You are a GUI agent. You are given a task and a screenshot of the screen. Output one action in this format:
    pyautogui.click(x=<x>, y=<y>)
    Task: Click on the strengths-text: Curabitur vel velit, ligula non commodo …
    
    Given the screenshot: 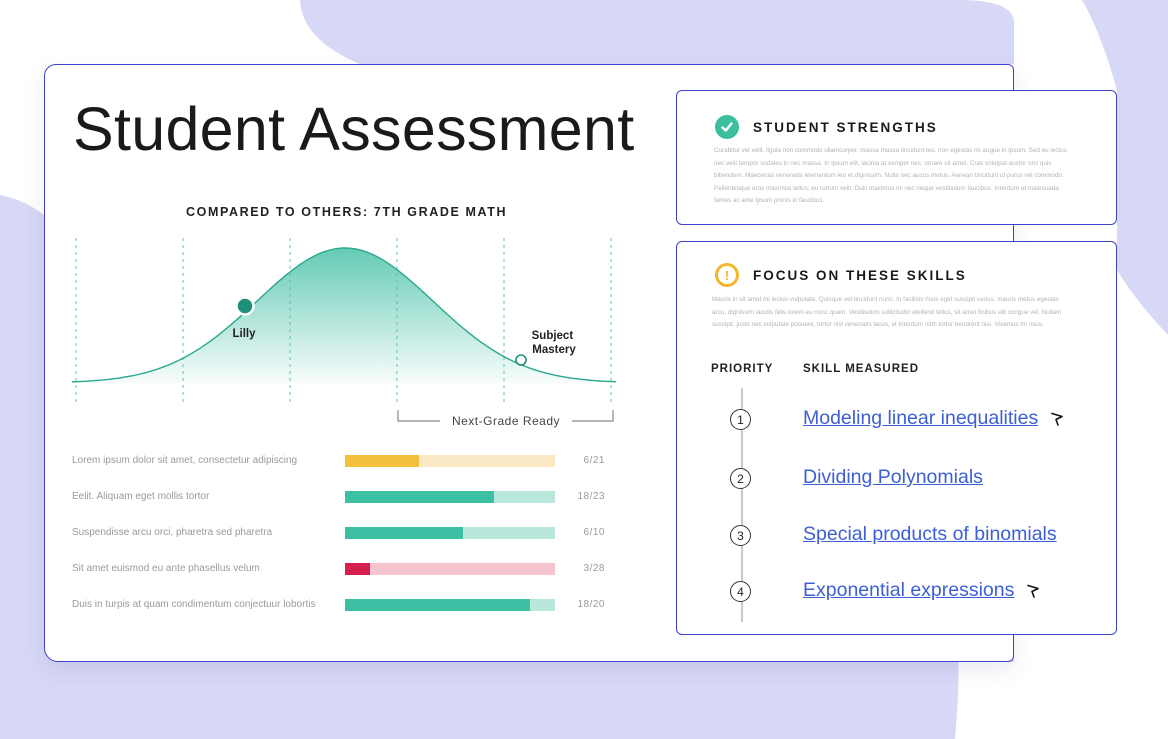 What is the action you would take?
    pyautogui.click(x=890, y=175)
    